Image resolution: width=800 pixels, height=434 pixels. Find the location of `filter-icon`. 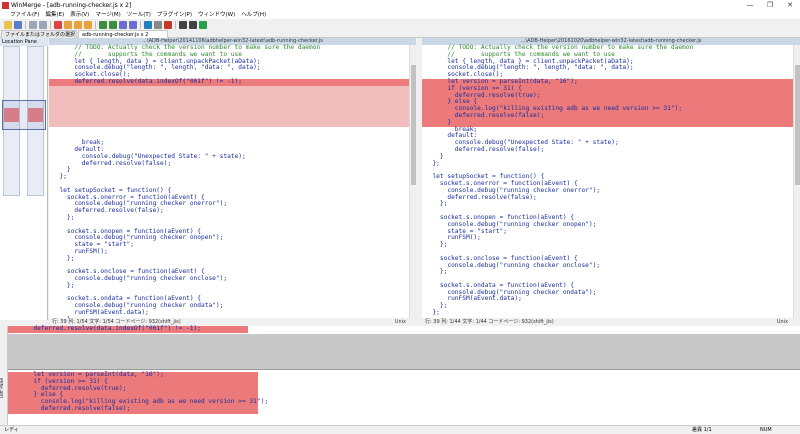

filter-icon is located at coordinates (168, 24).